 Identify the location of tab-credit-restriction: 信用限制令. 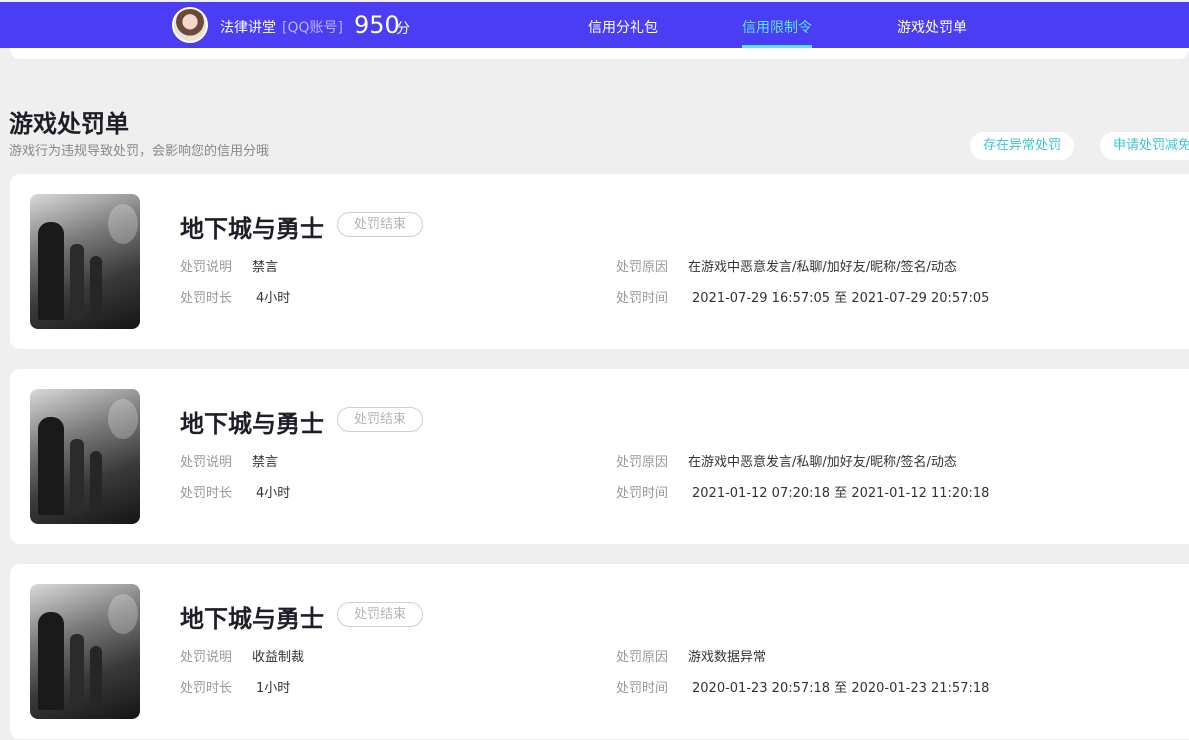
(777, 27).